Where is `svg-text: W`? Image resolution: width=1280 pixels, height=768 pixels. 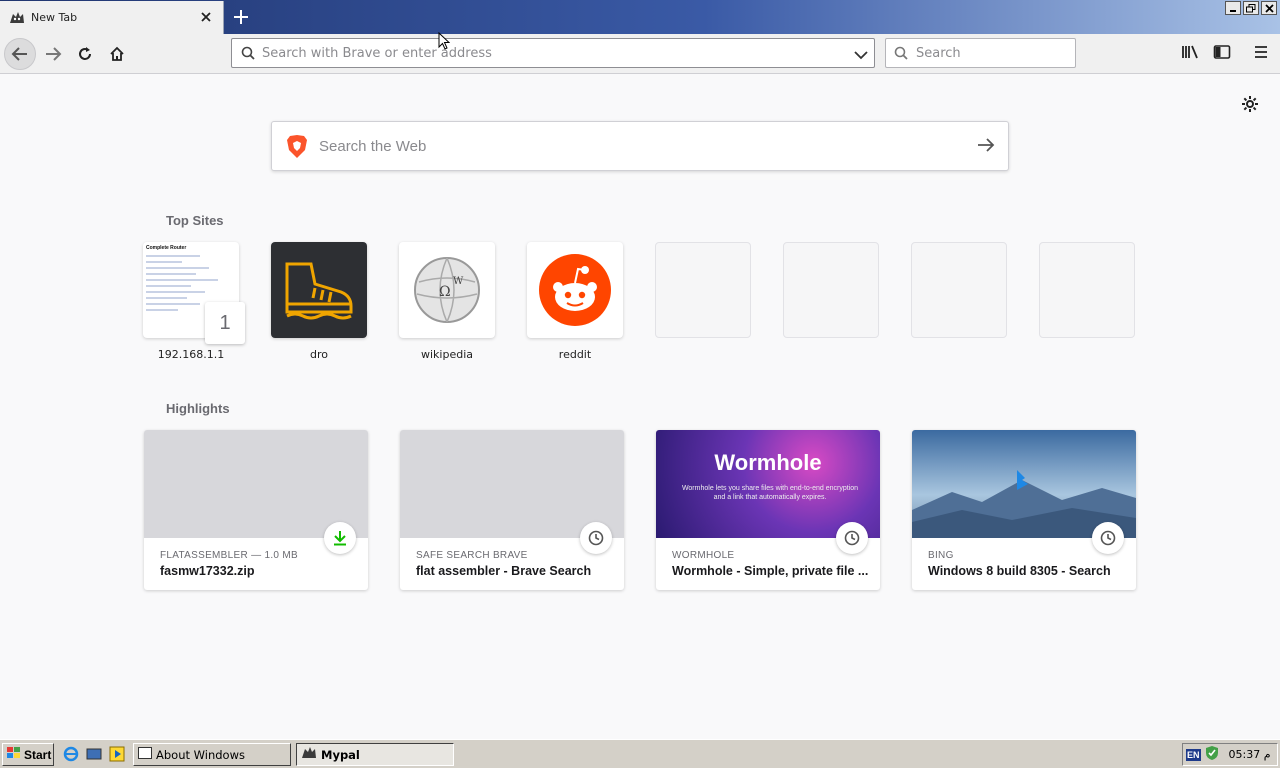 svg-text: W is located at coordinates (458, 281).